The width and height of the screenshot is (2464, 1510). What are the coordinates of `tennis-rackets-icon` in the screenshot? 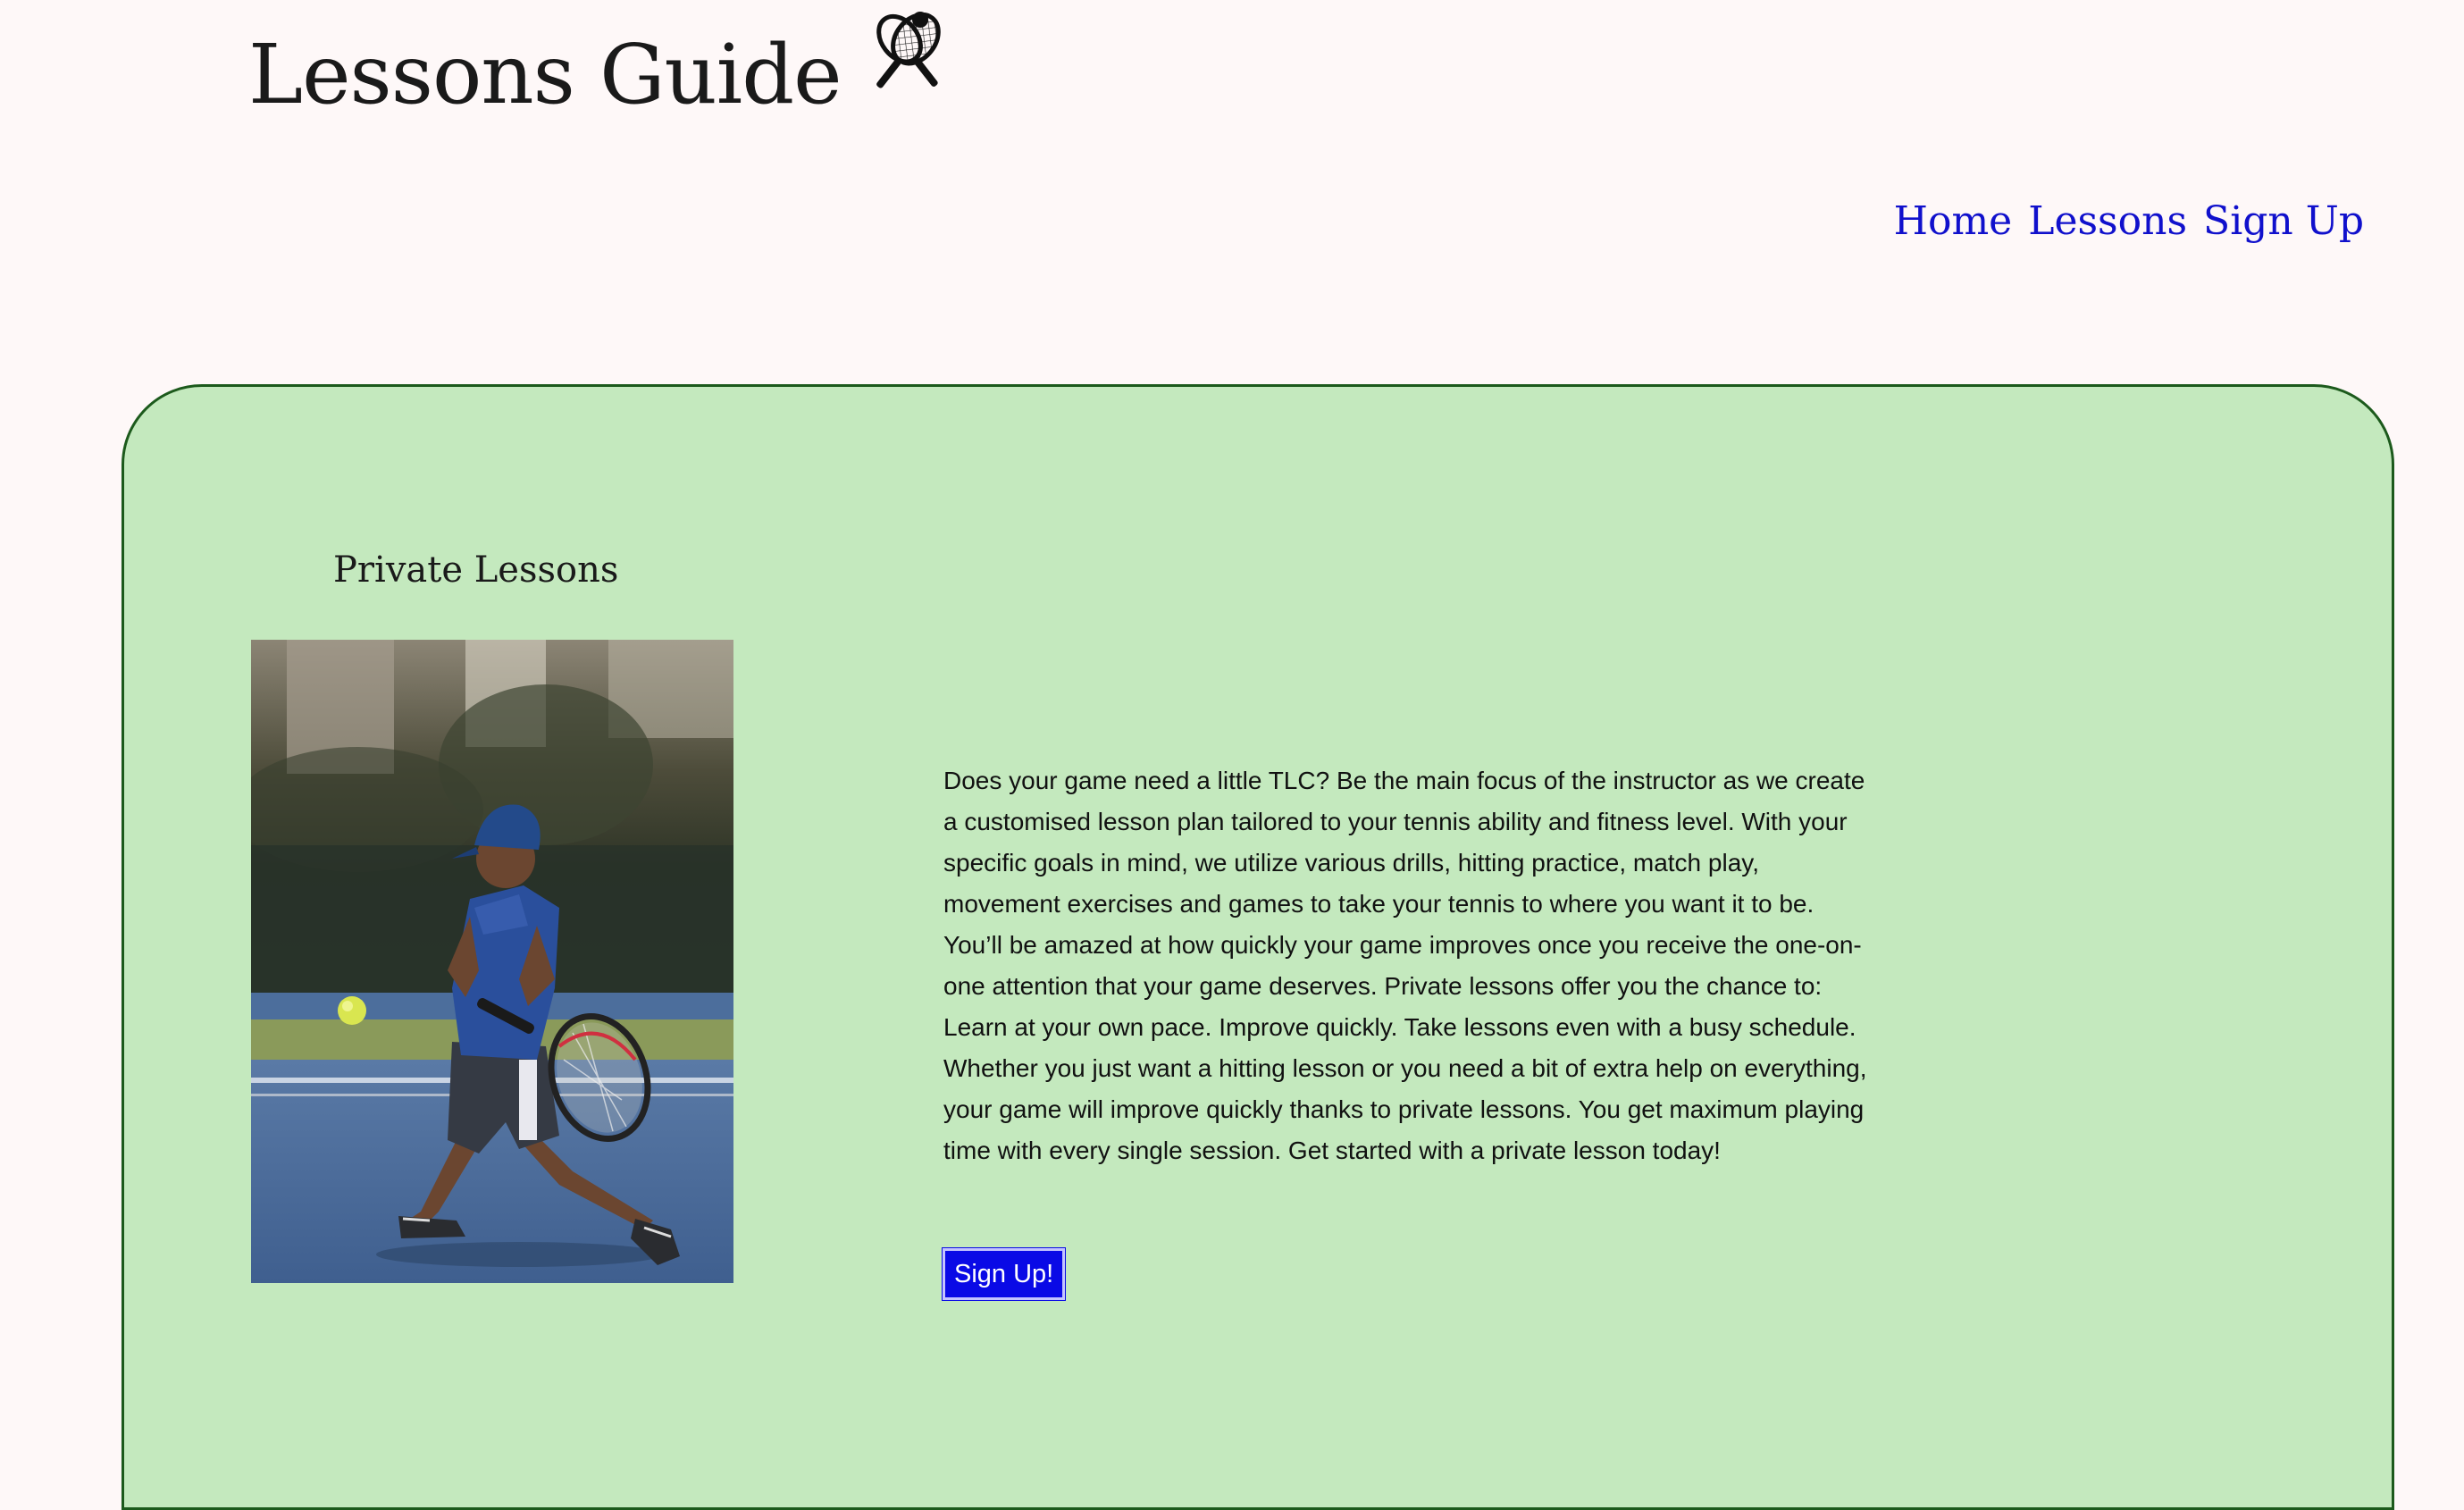 It's located at (909, 50).